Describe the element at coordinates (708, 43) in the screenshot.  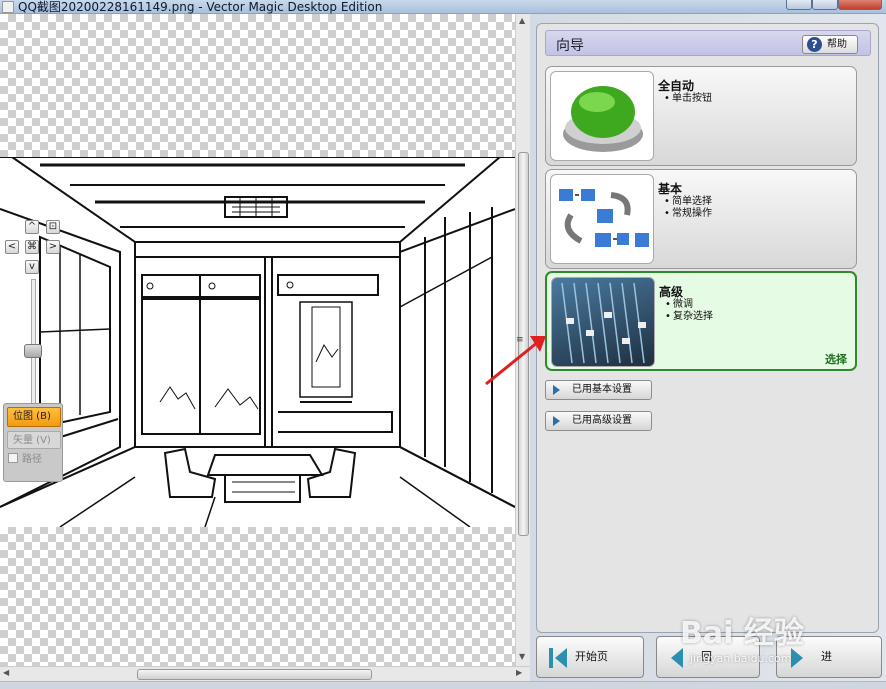
I see `wizard-header: 向导 ? 帮助` at that location.